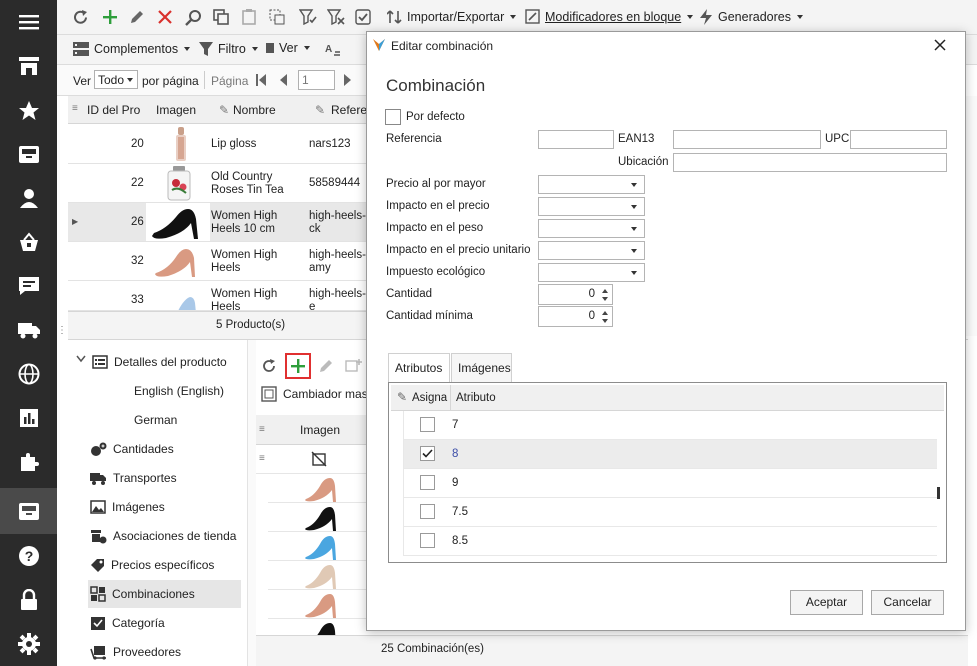  Describe the element at coordinates (223, 183) in the screenshot. I see `table-row: 22 Old Country Roses Tin Tea 58589444` at that location.